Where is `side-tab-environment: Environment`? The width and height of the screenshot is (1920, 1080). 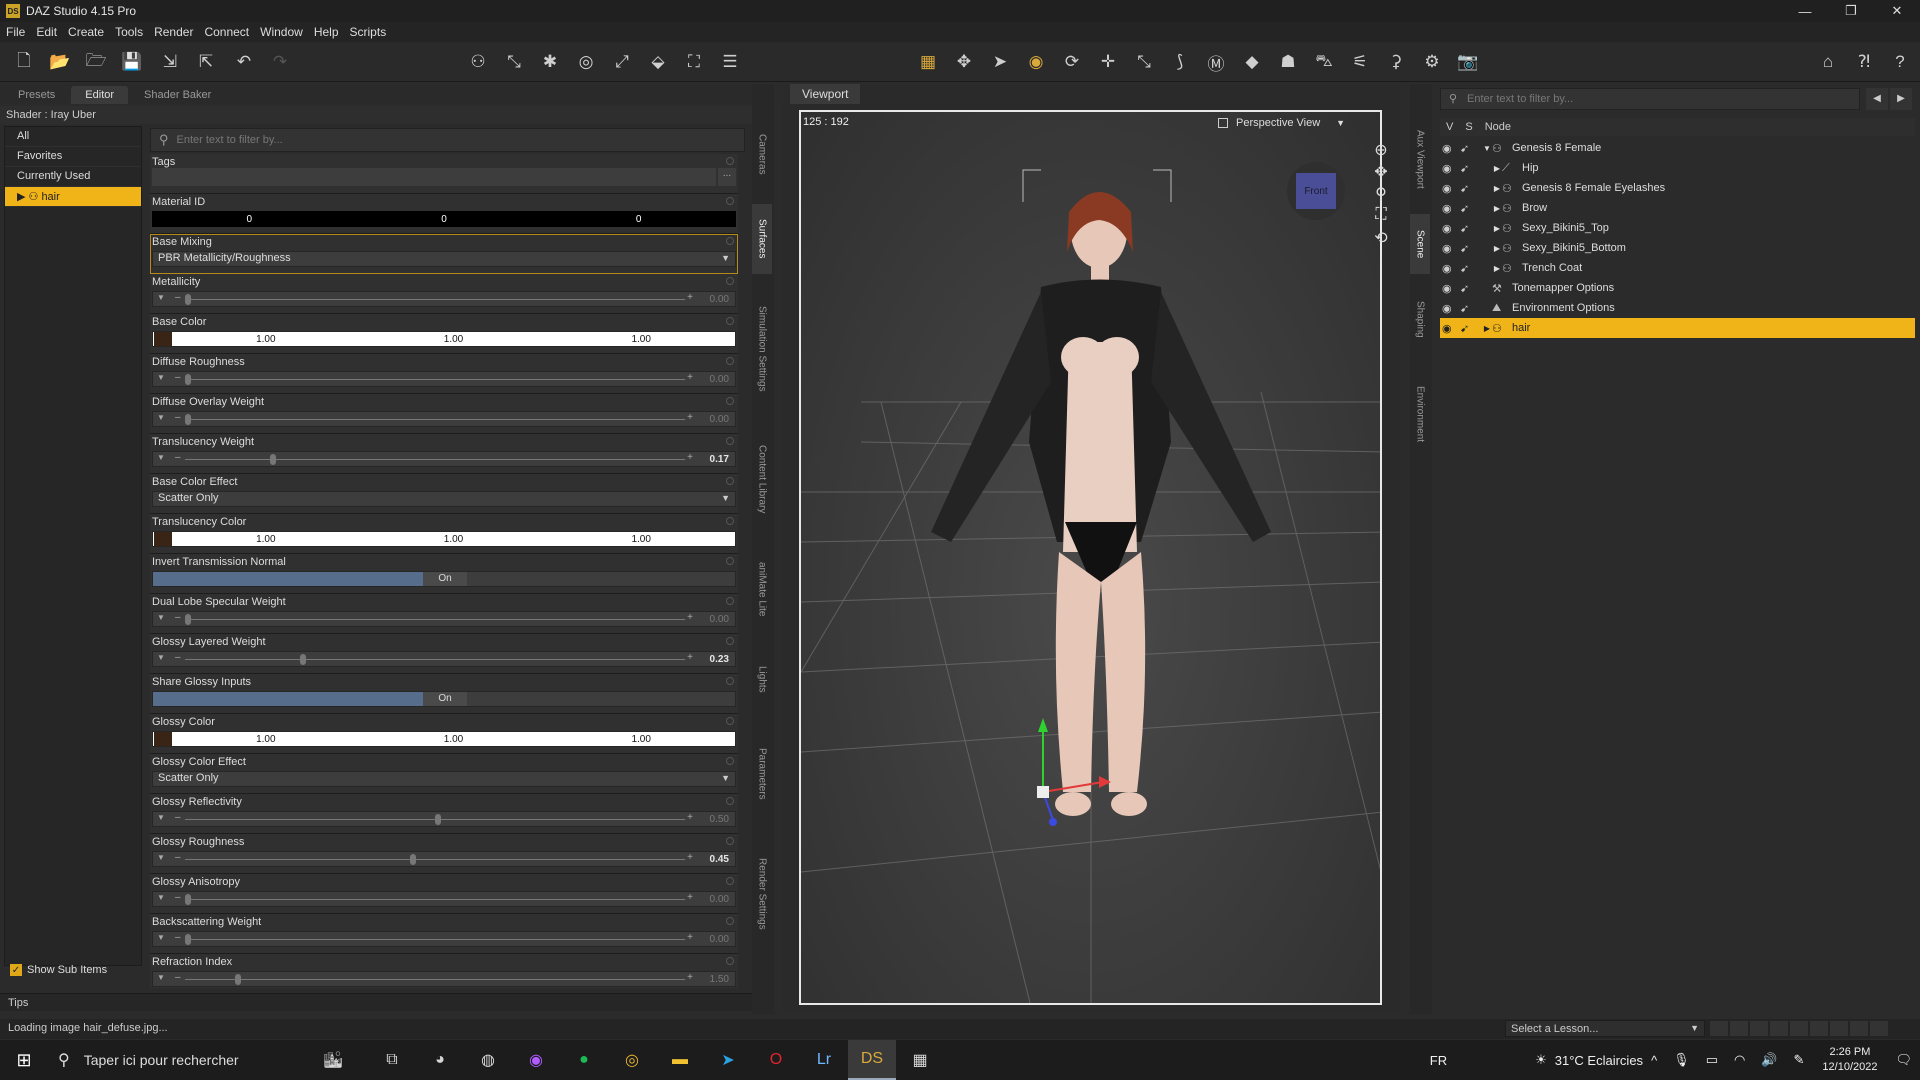 side-tab-environment: Environment is located at coordinates (1420, 414).